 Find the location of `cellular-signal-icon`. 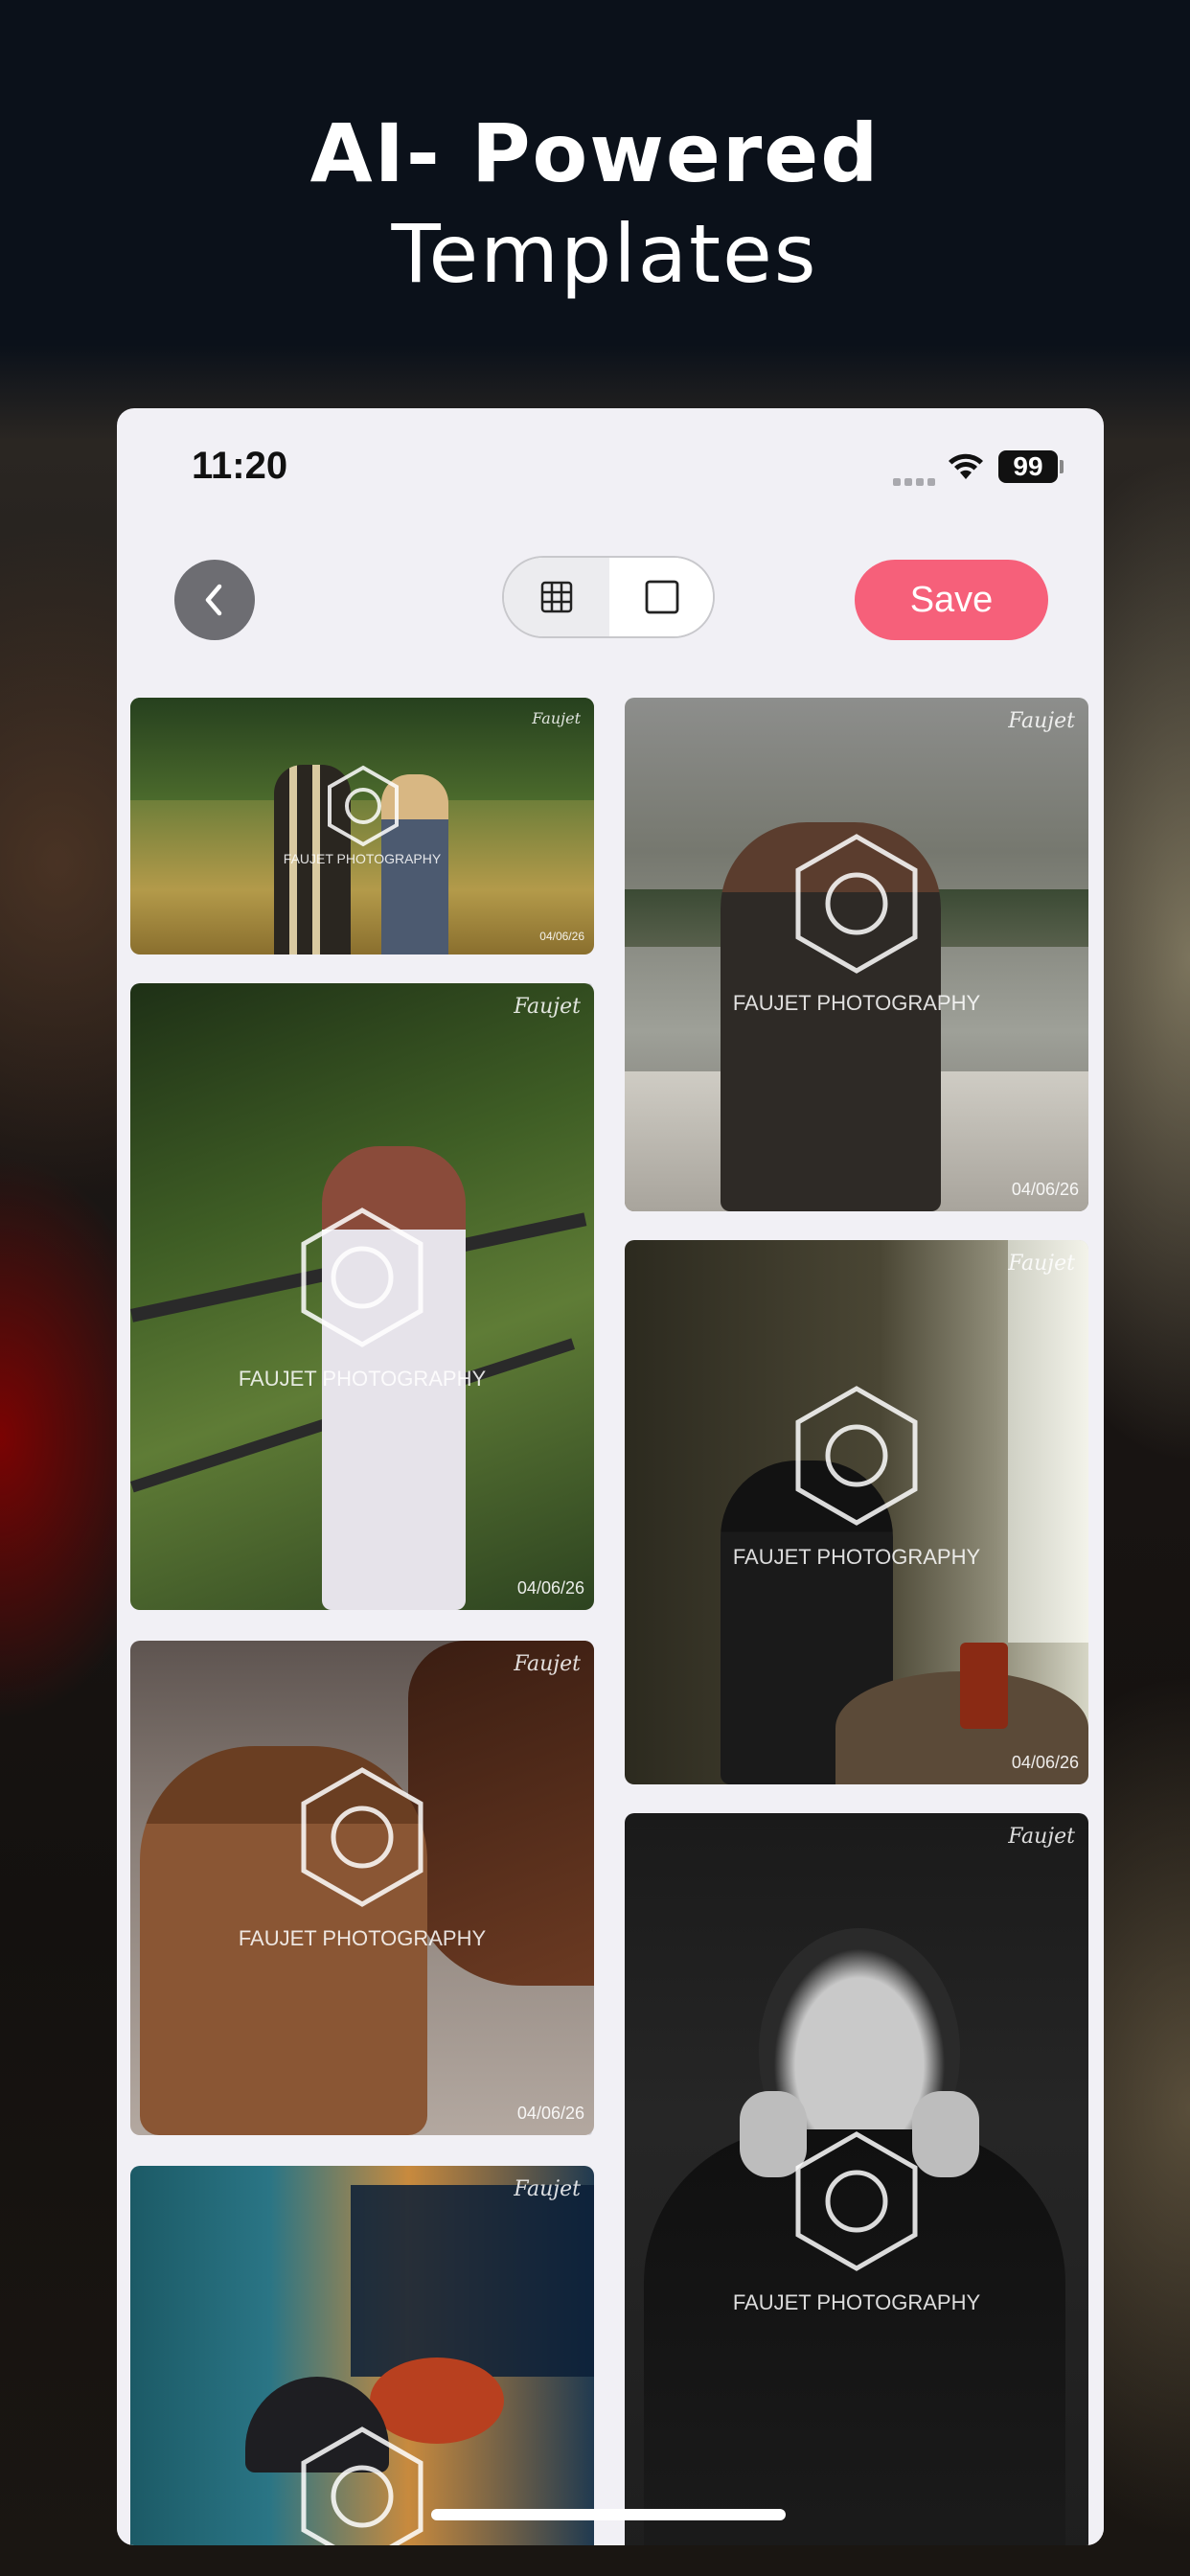

cellular-signal-icon is located at coordinates (916, 481).